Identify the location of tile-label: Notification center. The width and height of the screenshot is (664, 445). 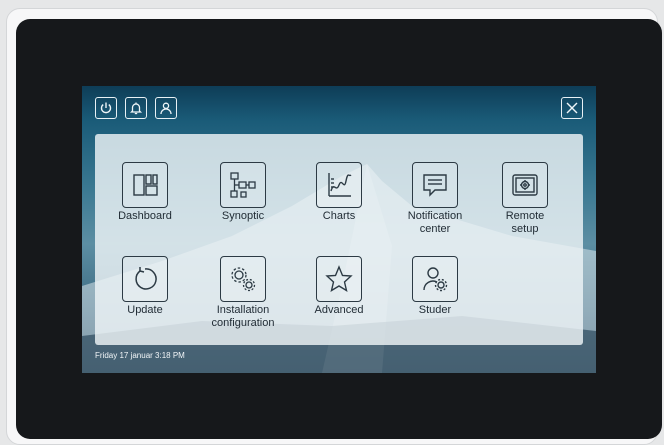
(435, 222).